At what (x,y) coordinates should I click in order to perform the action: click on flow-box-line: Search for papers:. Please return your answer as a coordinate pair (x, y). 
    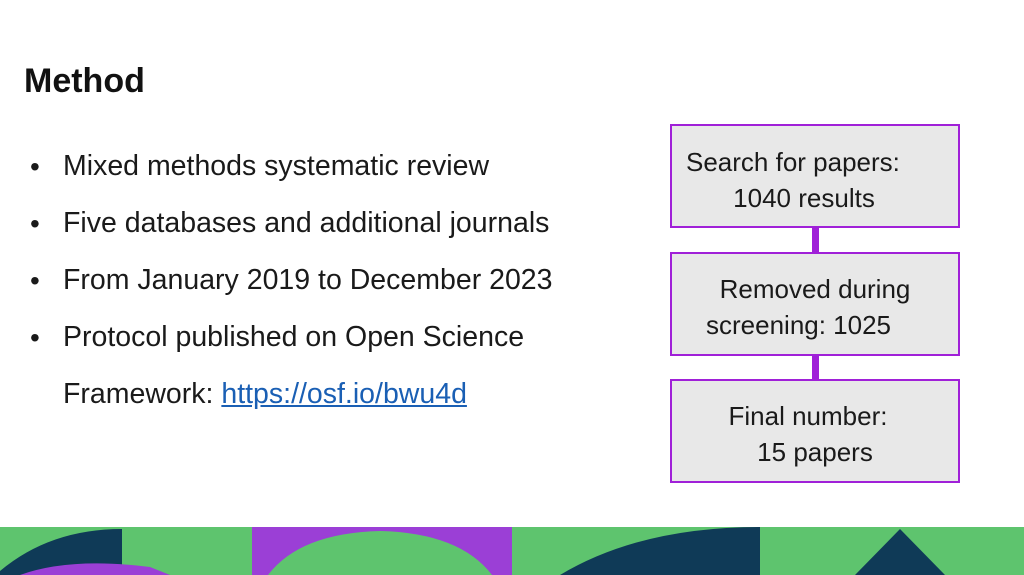
    Looking at the image, I should click on (793, 162).